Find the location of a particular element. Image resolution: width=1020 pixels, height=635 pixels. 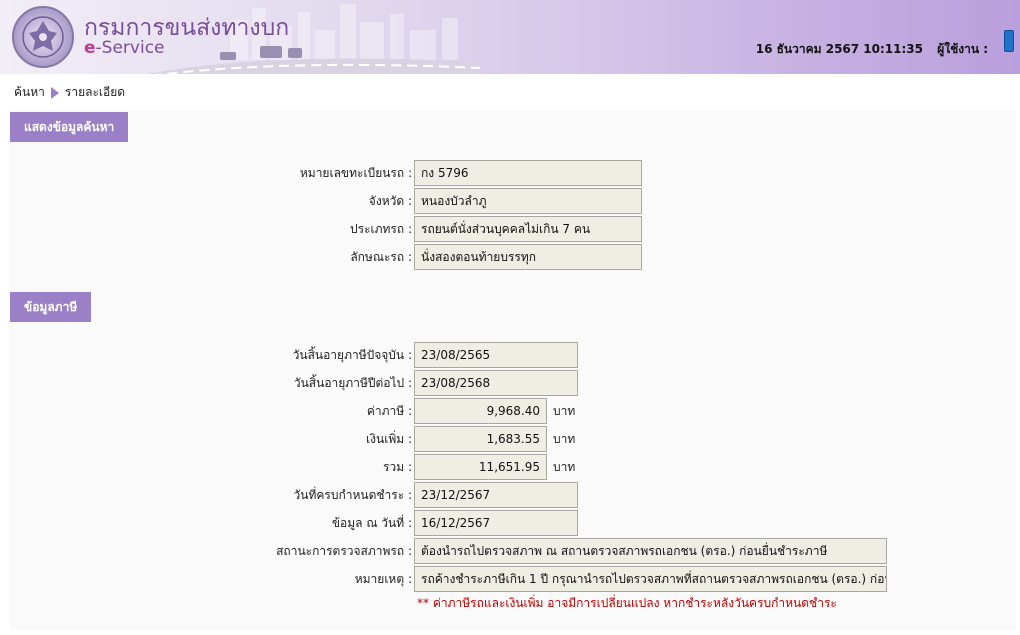

current-datetime: 16 ธันวาคม 2567 10:11:35 is located at coordinates (839, 49).